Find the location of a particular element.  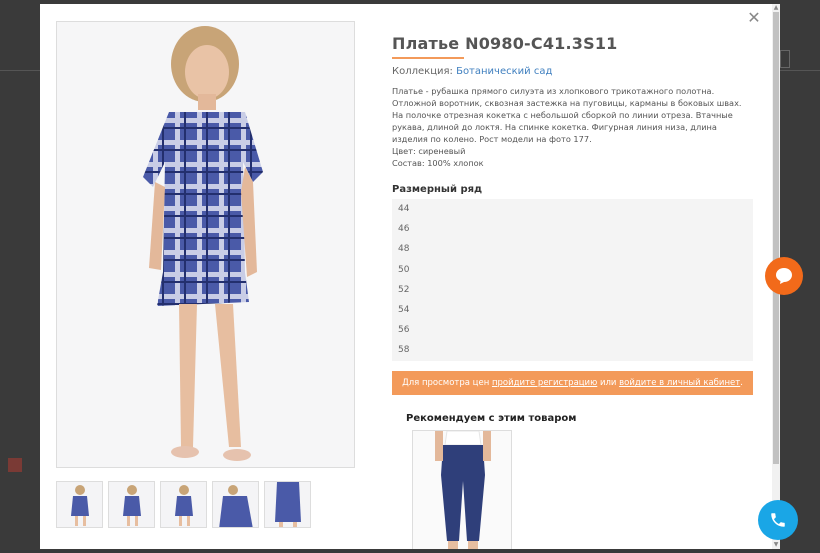

size-item: 44 is located at coordinates (572, 209).